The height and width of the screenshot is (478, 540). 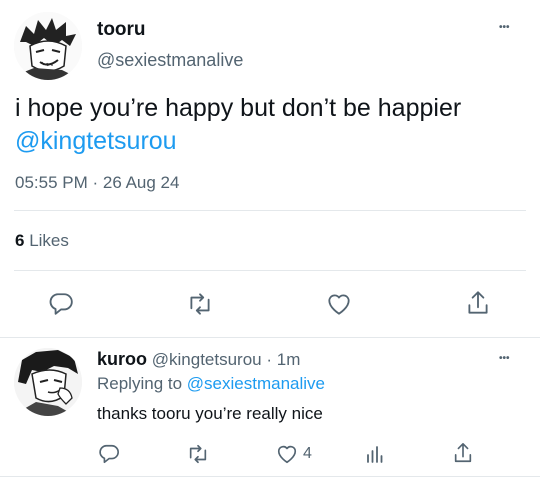 I want to click on replying-to-link: @sexiestmanalive, so click(x=256, y=383).